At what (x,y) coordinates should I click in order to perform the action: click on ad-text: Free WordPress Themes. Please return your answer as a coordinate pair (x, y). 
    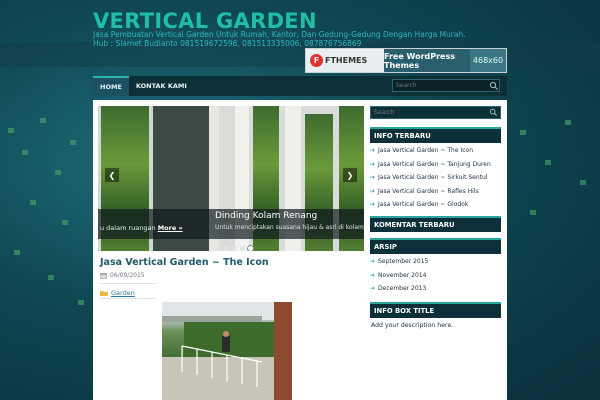
    Looking at the image, I should click on (427, 60).